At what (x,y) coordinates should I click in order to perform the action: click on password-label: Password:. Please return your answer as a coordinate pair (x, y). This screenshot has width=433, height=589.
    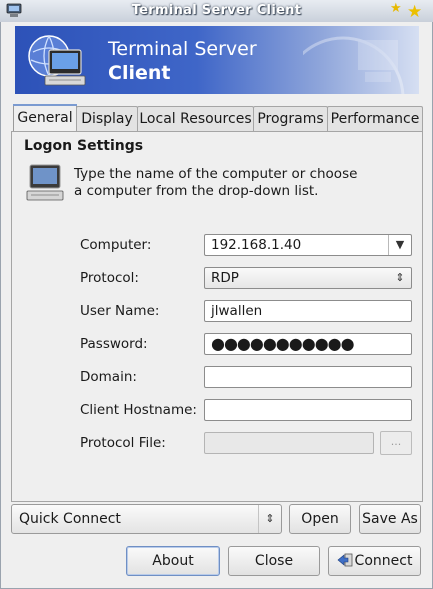
    Looking at the image, I should click on (114, 344).